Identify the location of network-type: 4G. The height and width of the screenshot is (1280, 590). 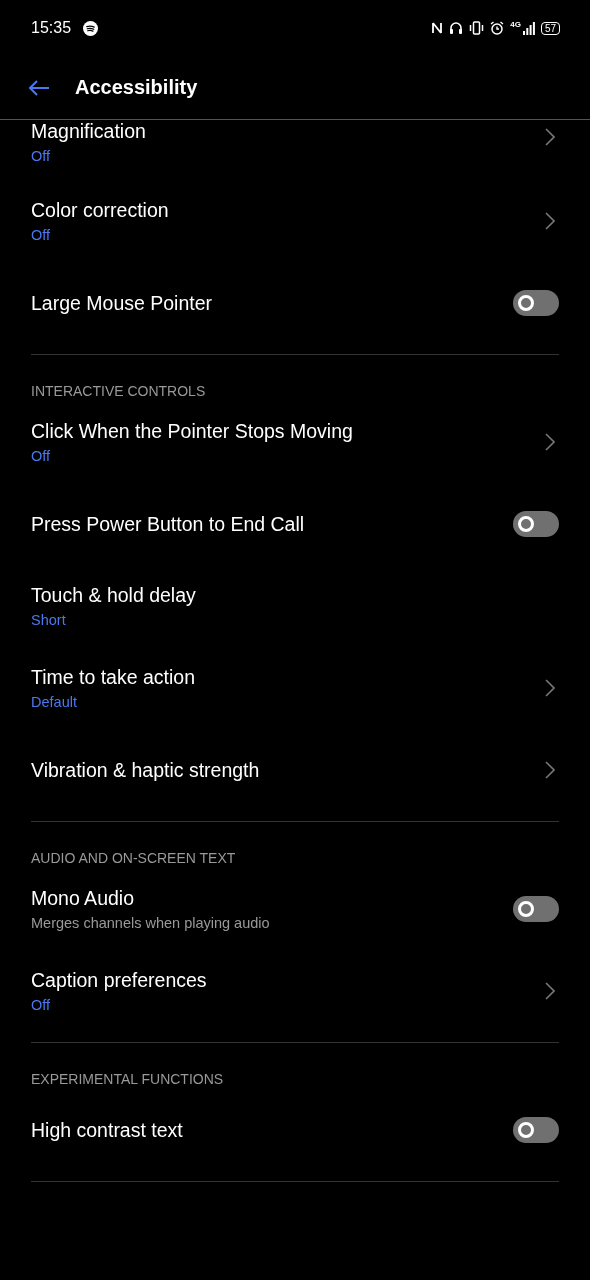
(515, 24).